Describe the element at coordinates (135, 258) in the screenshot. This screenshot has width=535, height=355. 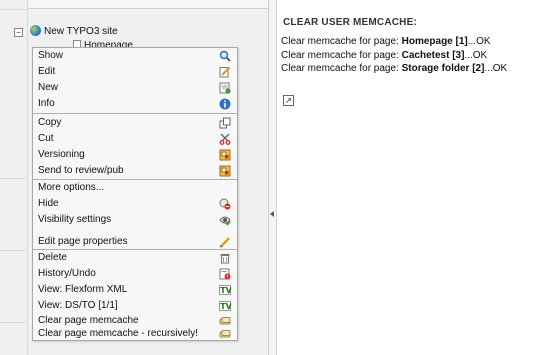
I see `menu-item-delete: Delete` at that location.